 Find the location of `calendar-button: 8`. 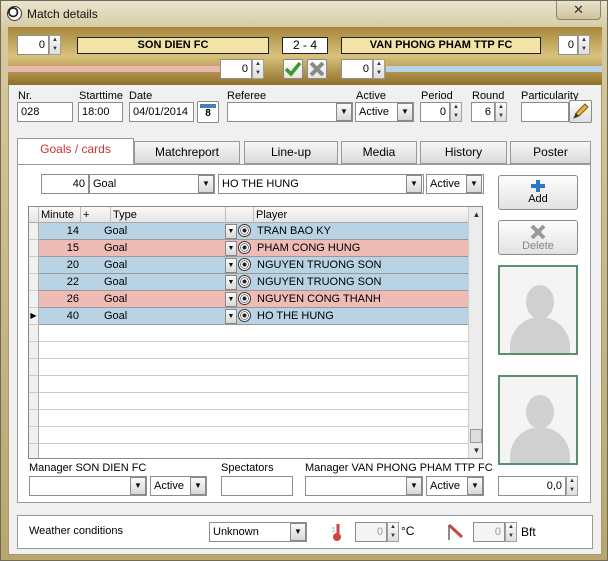

calendar-button: 8 is located at coordinates (208, 112).